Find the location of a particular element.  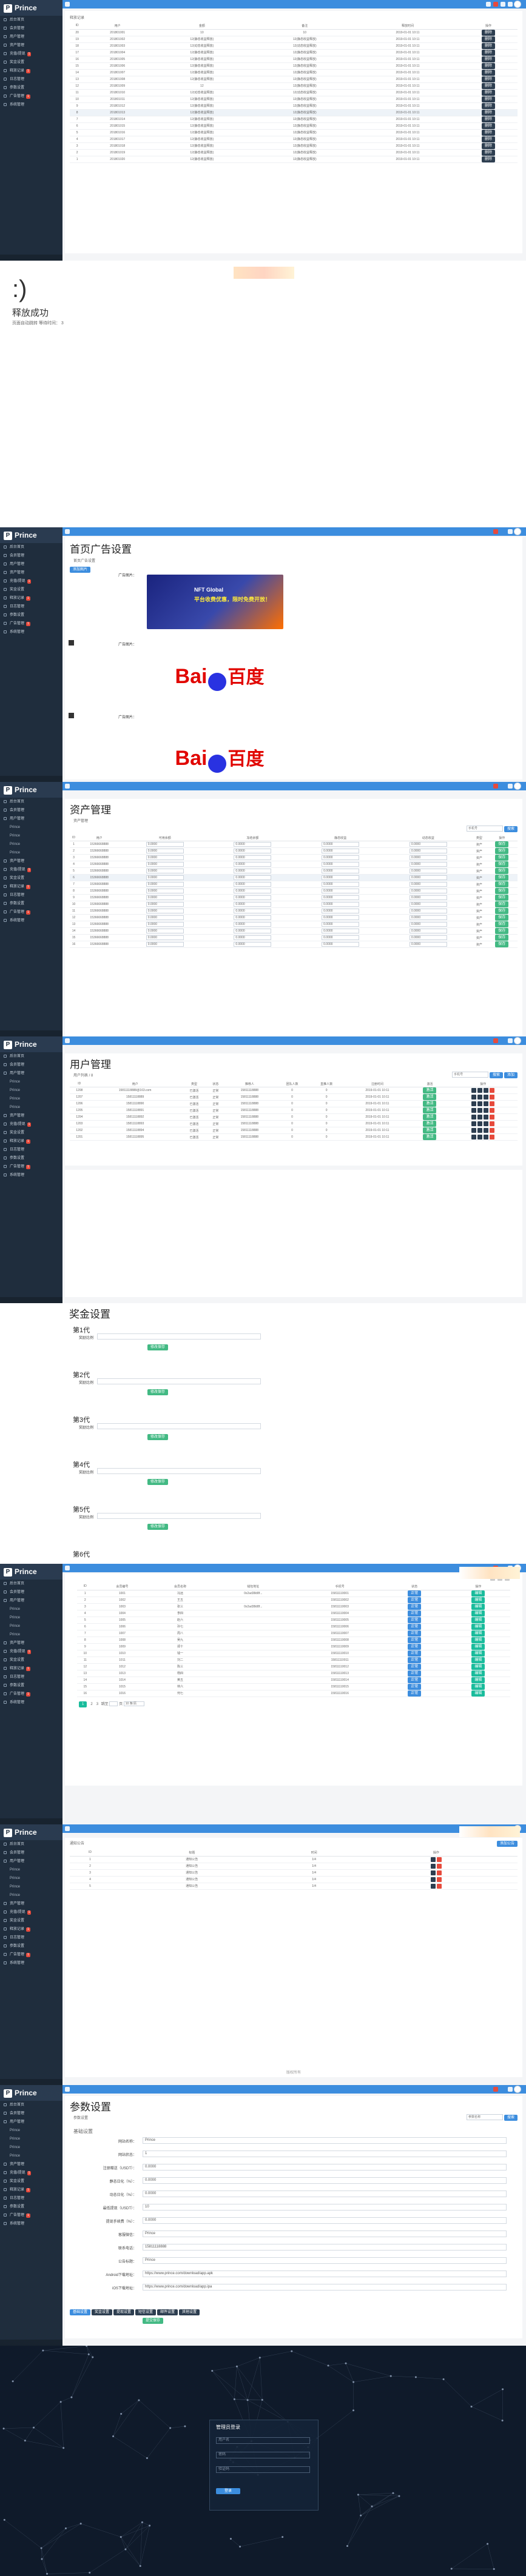

delete-image-icon is located at coordinates (71, 716).